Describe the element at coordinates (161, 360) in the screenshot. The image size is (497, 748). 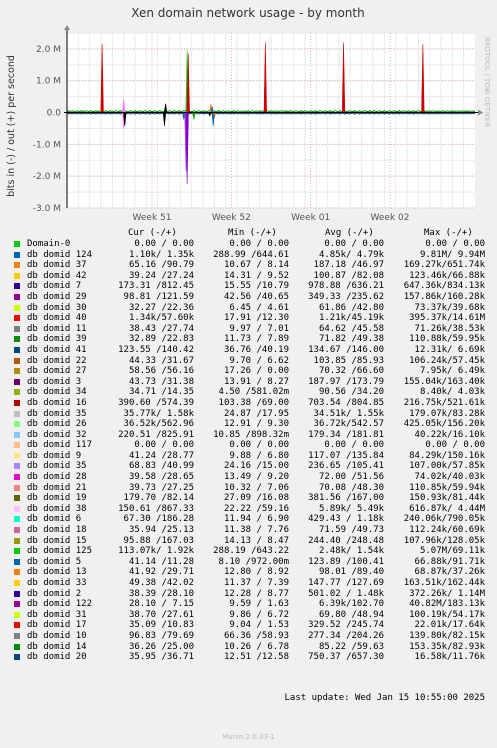
I see `legend-cur-value: 44.33 /31.67` at that location.